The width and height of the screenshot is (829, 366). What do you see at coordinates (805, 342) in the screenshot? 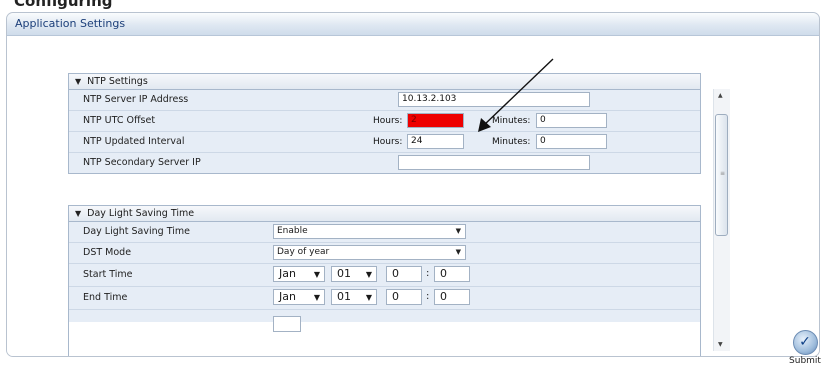
I see `checkmark-icon: ✓` at bounding box center [805, 342].